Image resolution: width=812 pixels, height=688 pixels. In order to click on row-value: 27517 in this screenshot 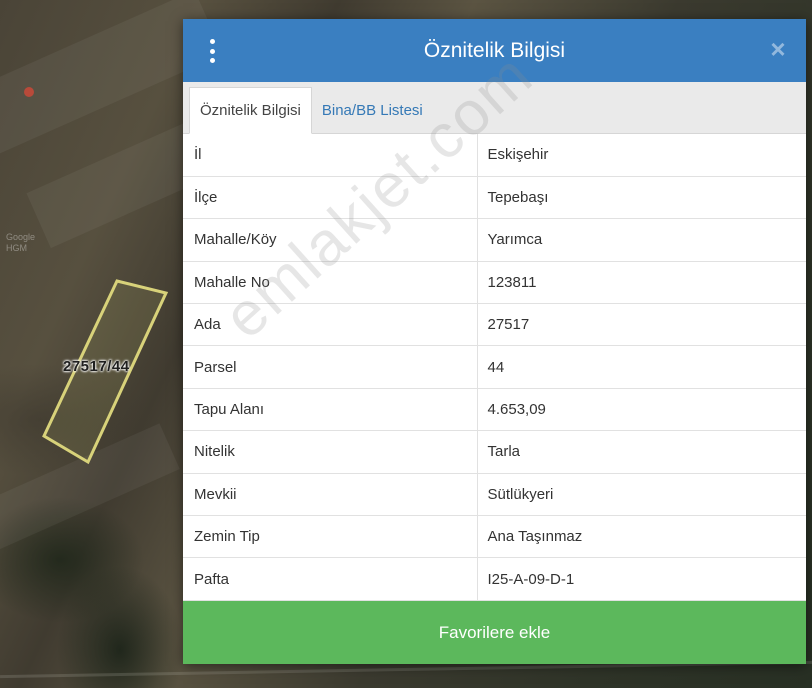, I will do `click(641, 325)`.